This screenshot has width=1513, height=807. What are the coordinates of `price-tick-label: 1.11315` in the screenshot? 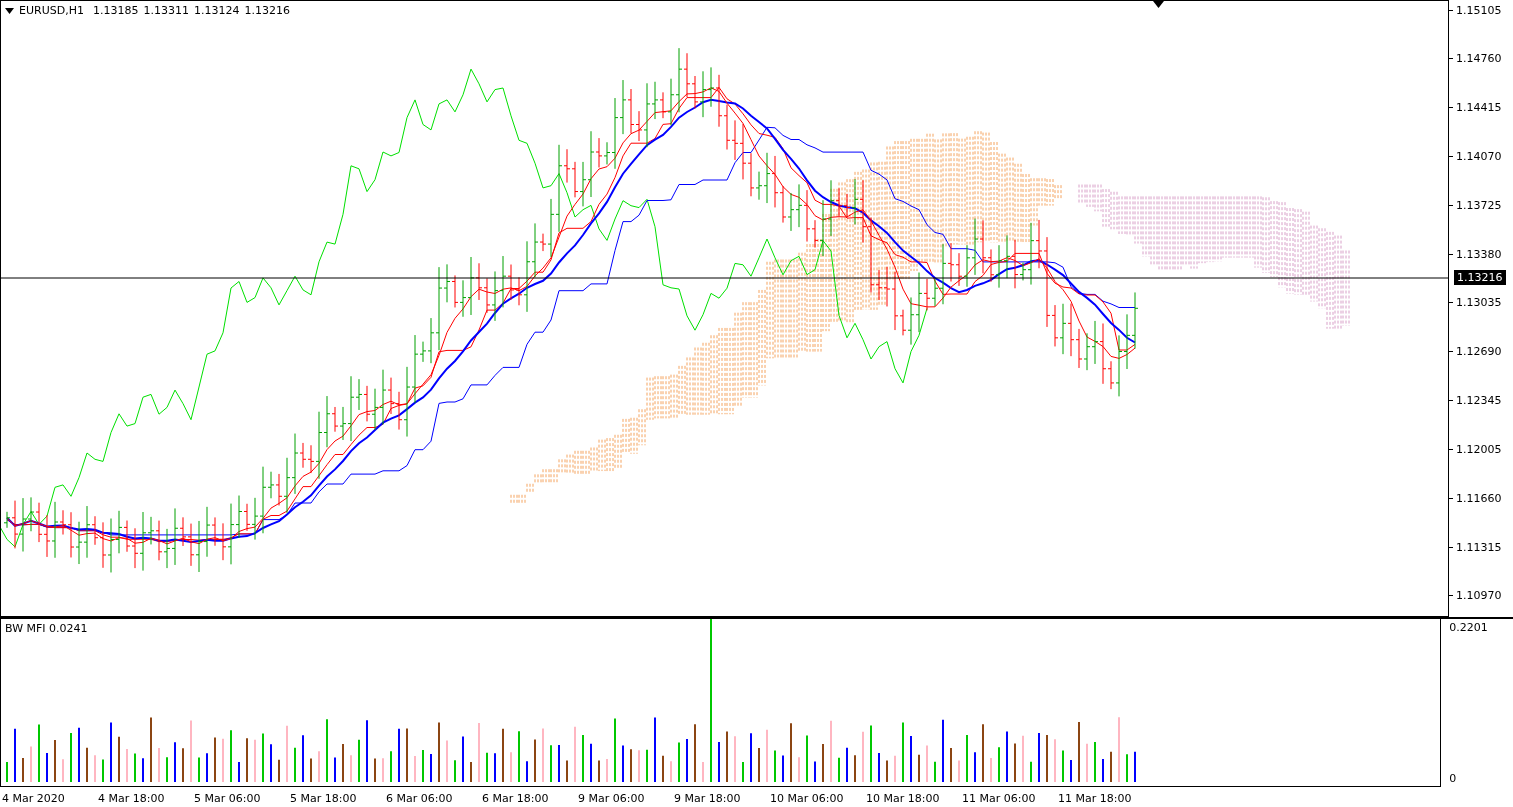 It's located at (1479, 547).